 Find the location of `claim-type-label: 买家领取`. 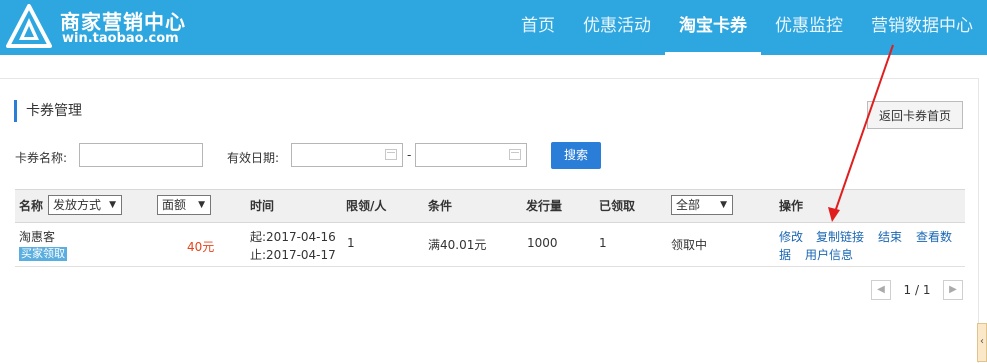

claim-type-label: 买家领取 is located at coordinates (43, 254).